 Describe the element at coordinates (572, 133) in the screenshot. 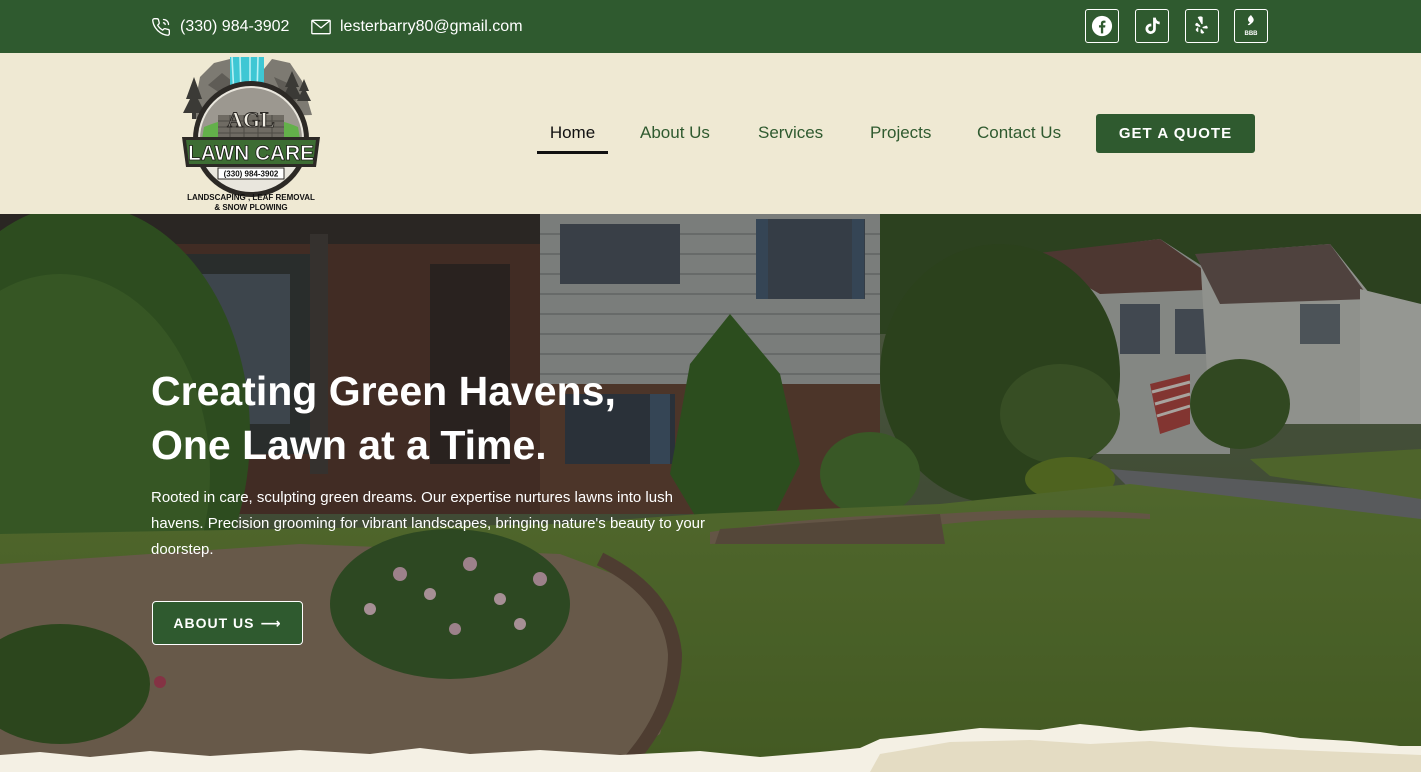

I see `nav-home: Home` at that location.